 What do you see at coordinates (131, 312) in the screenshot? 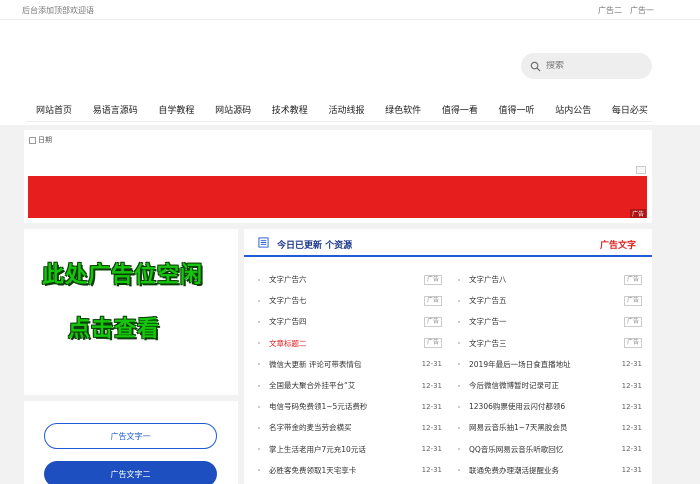
I see `vacant-ad-slot: 此处广告位空闲 点击查看` at bounding box center [131, 312].